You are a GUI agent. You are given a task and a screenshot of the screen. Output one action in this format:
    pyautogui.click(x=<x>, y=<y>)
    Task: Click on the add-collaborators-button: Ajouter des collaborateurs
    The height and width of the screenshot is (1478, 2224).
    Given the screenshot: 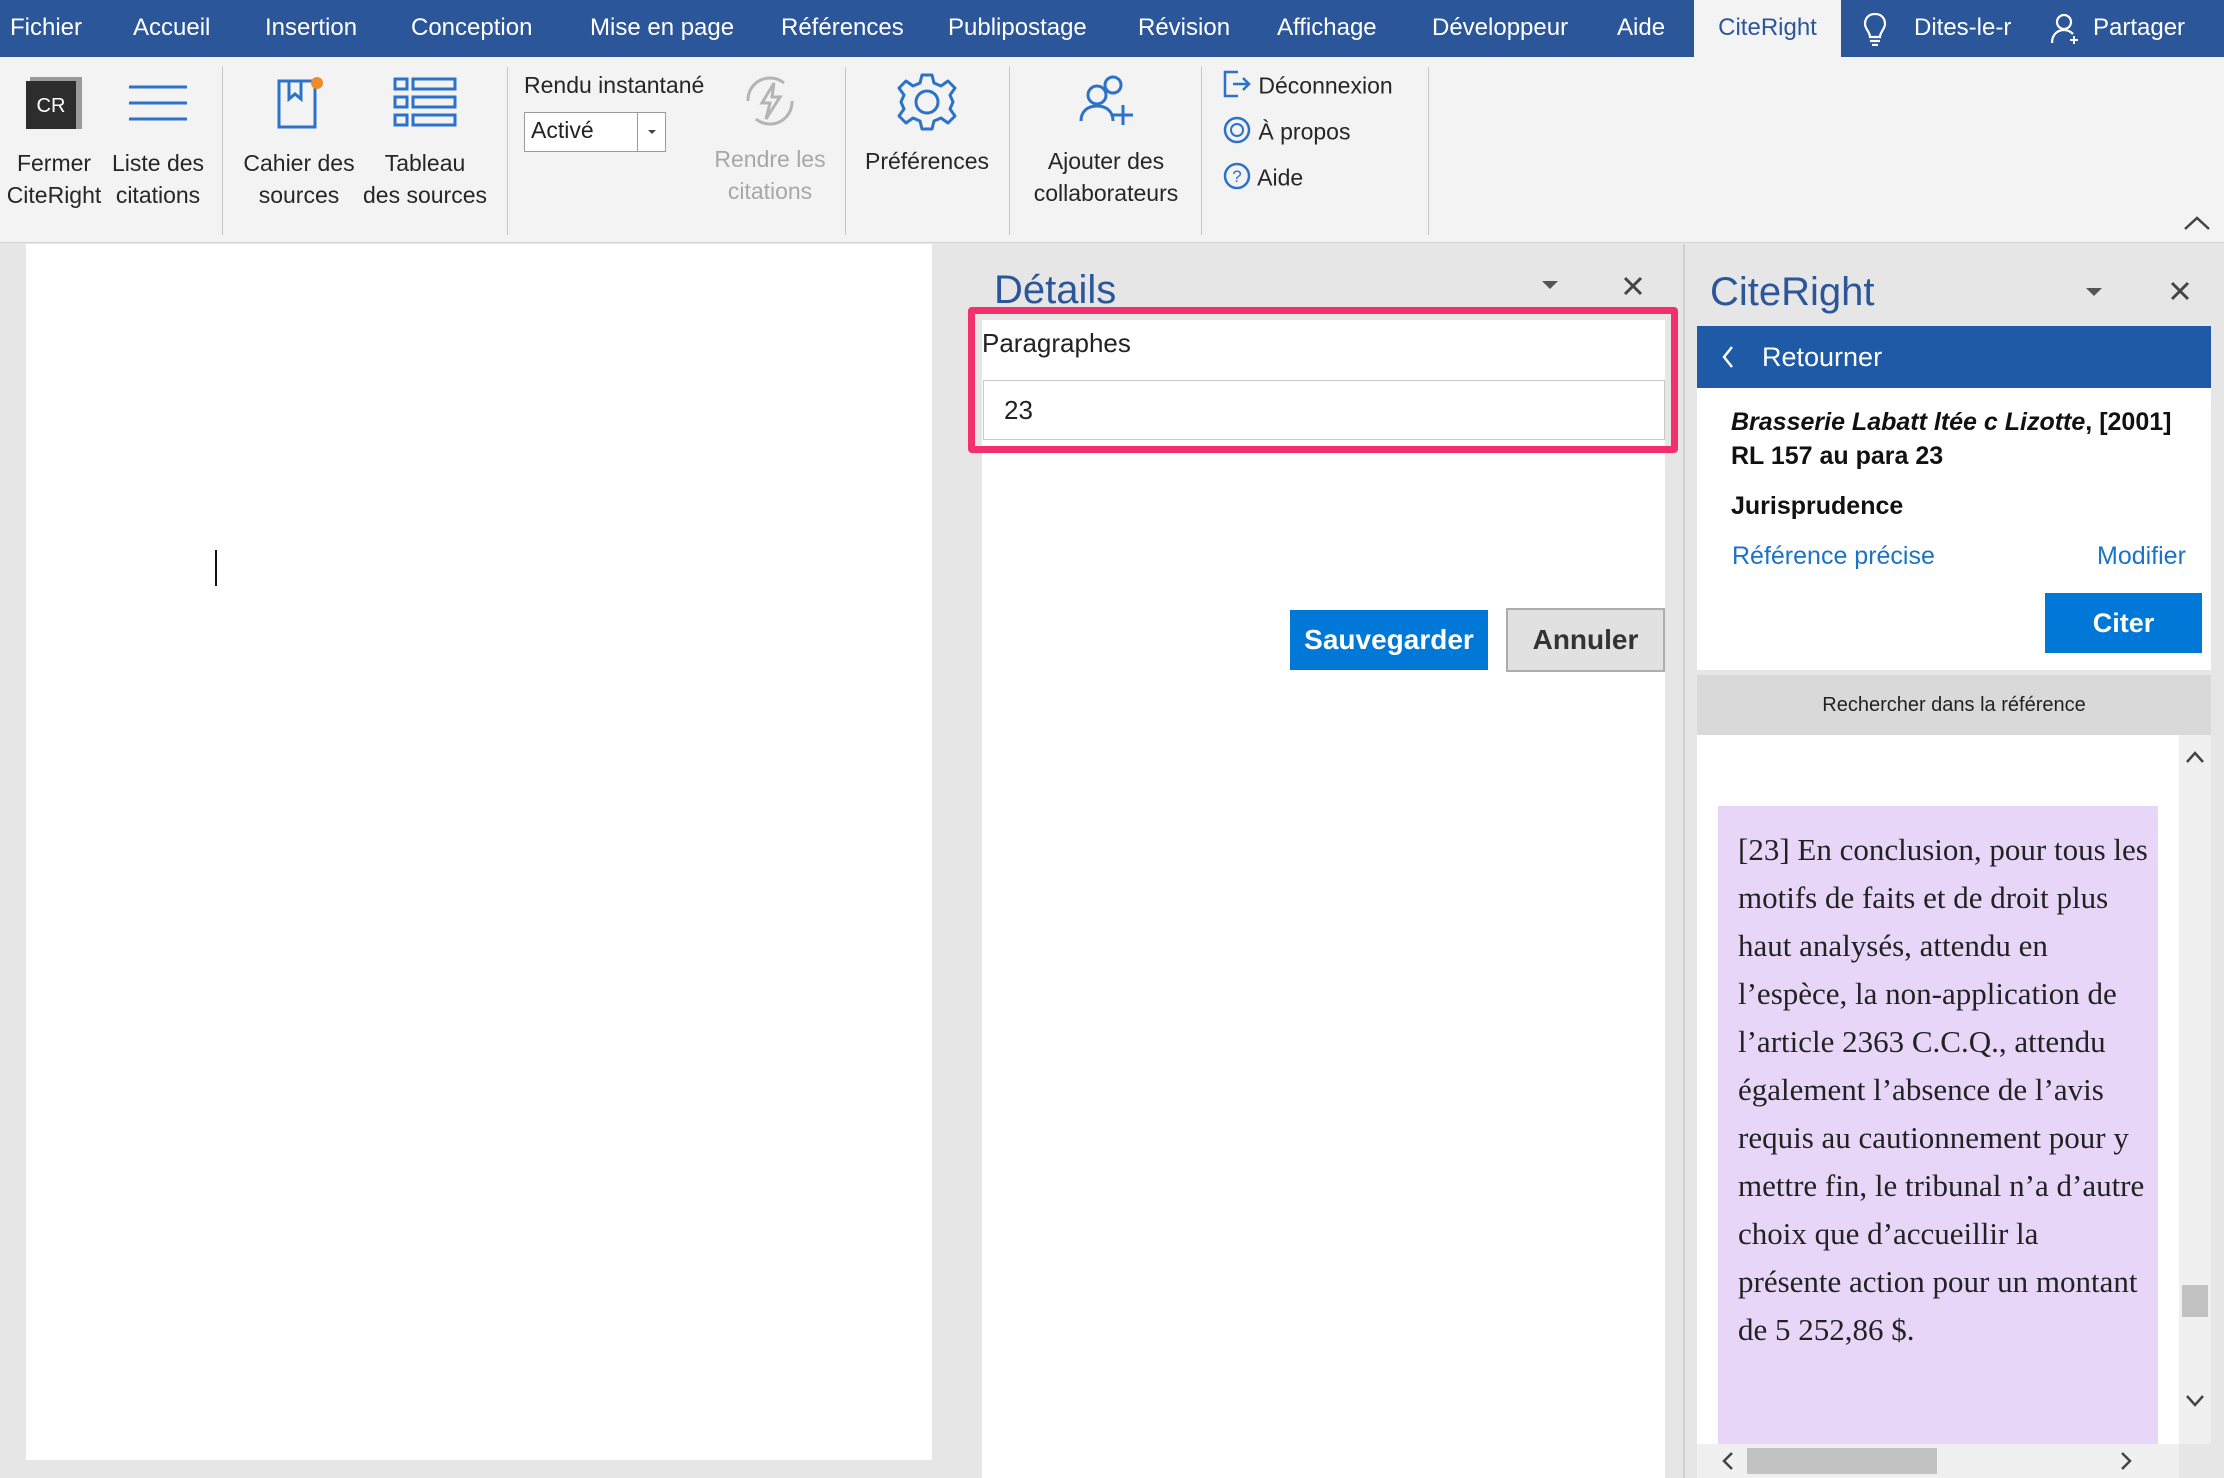 What is the action you would take?
    pyautogui.click(x=1106, y=139)
    